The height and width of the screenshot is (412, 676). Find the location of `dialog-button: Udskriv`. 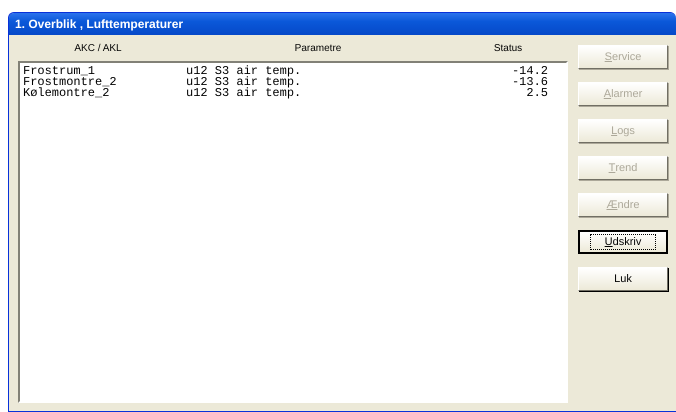

dialog-button: Udskriv is located at coordinates (623, 242).